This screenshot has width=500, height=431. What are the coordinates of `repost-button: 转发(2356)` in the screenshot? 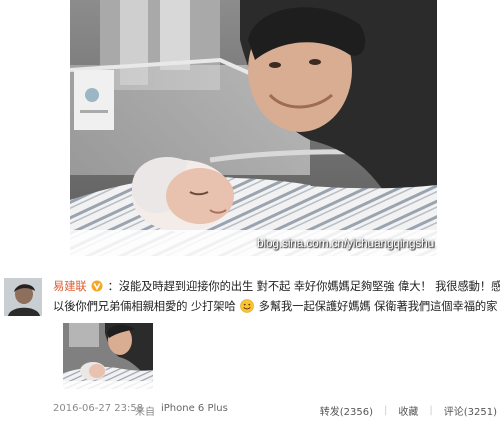 It's located at (346, 410).